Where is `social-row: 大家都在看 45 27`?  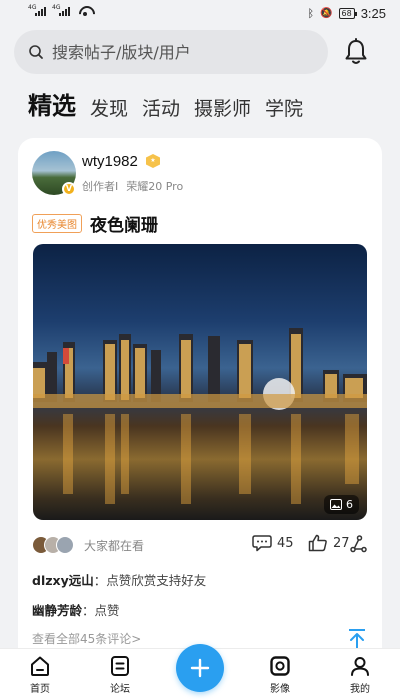 social-row: 大家都在看 45 27 is located at coordinates (200, 545).